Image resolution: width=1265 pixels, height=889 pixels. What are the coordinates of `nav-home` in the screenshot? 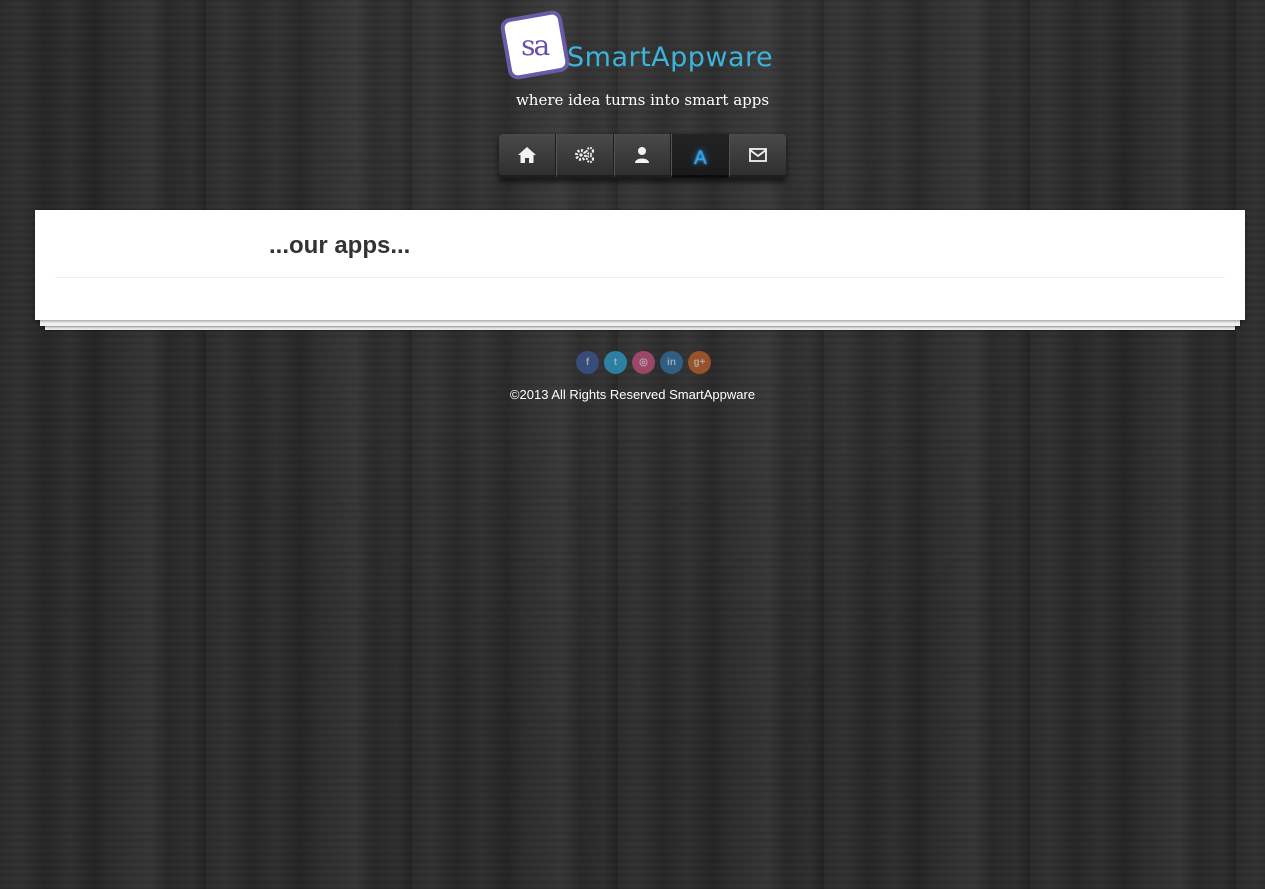 It's located at (527, 156).